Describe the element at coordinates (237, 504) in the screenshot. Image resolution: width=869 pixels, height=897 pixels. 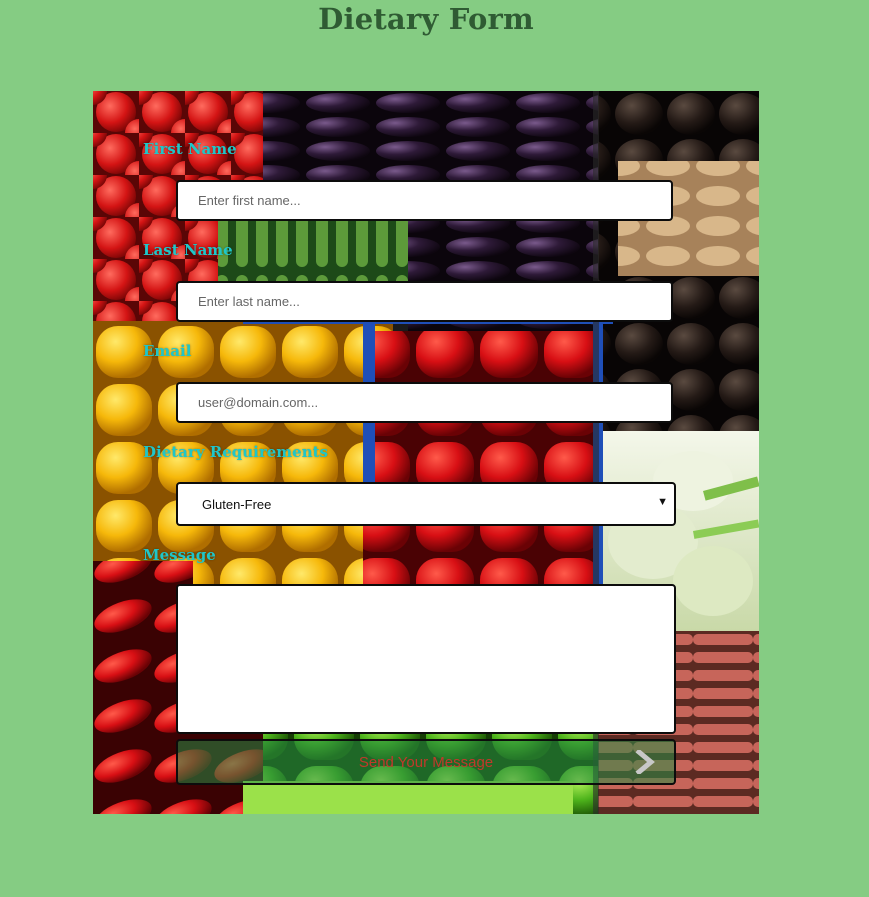
I see `dietary-selected-value: Gluten-Free` at that location.